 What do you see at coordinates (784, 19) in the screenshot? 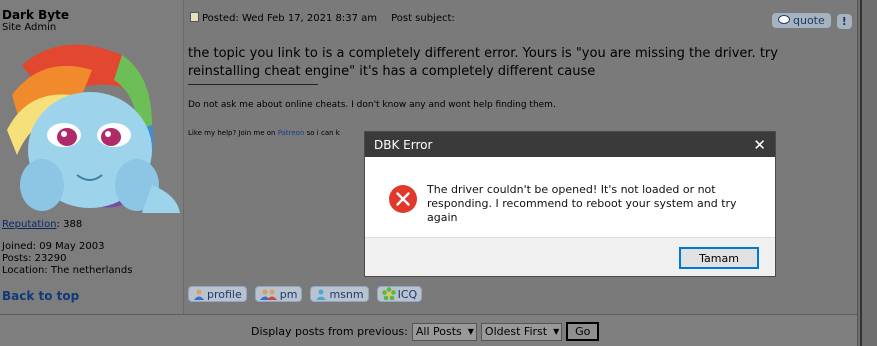
I see `speech-bubble-icon` at bounding box center [784, 19].